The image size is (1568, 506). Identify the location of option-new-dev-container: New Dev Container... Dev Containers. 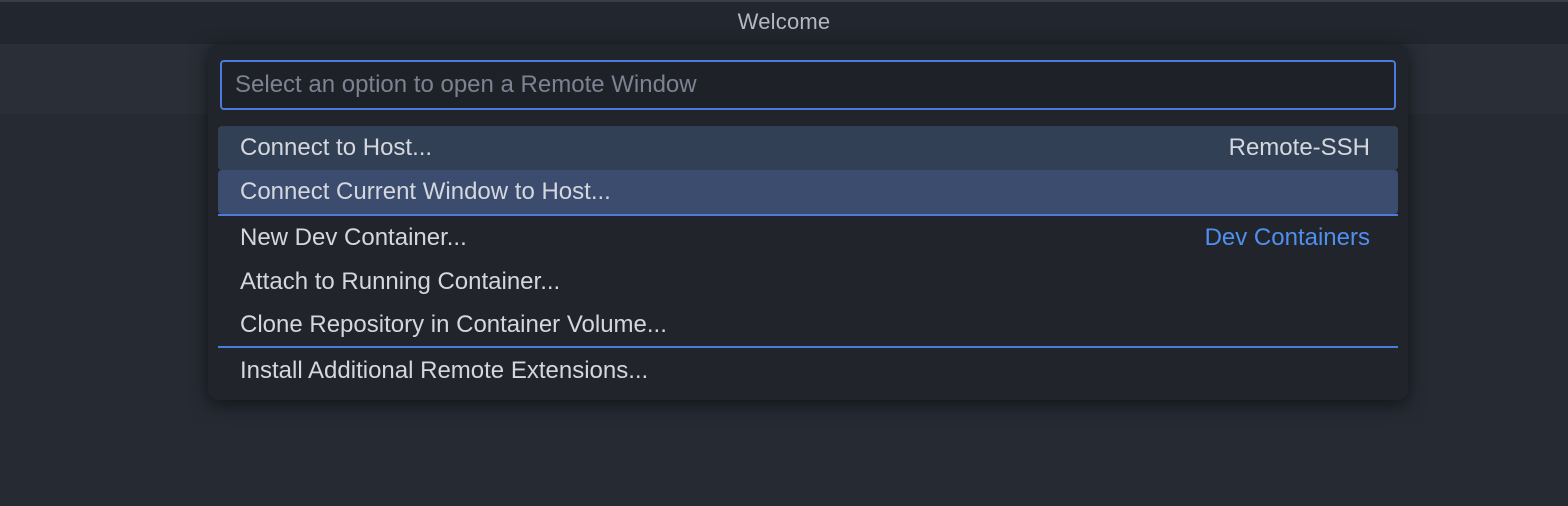
(808, 237).